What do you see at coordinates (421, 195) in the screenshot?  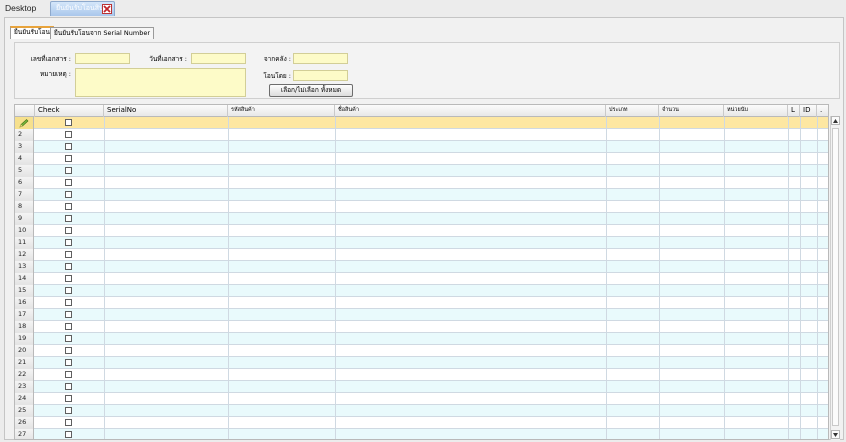 I see `table-row: 7` at bounding box center [421, 195].